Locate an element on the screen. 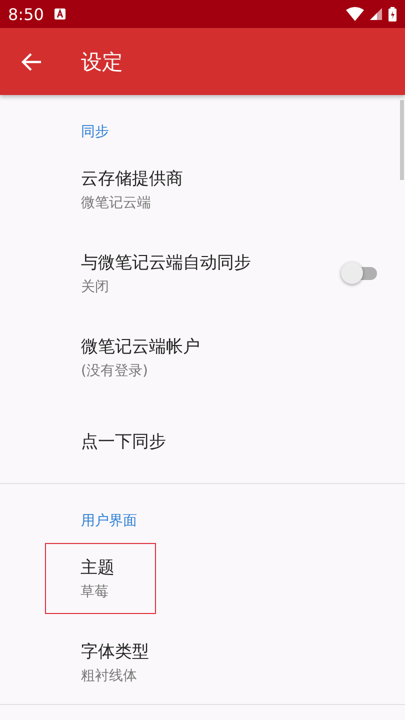  setting-title: 云存储提供商 is located at coordinates (132, 178).